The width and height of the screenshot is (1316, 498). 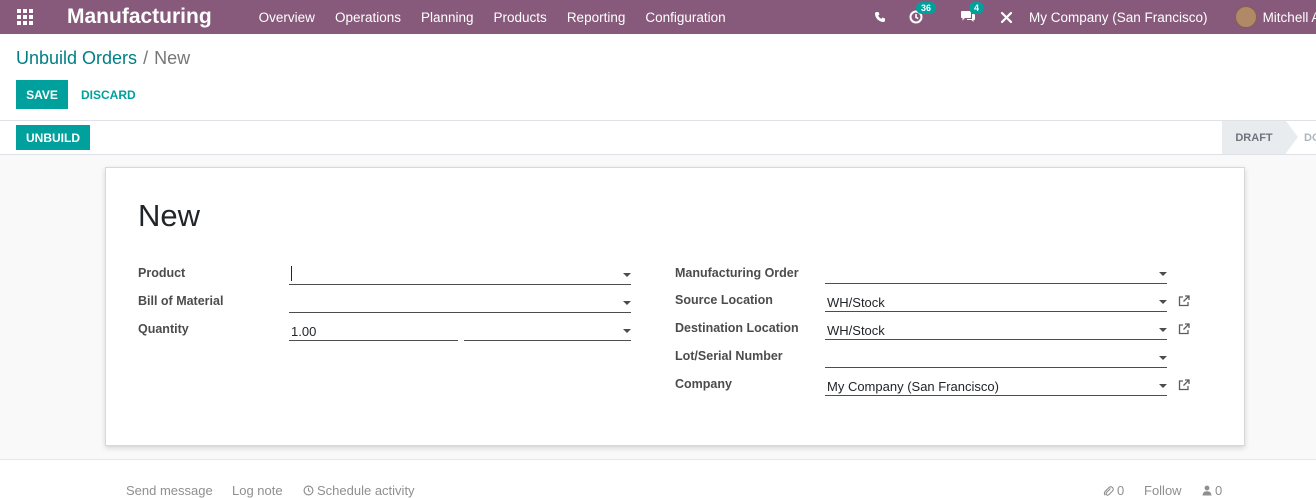 I want to click on company-field: My Company (San Francisco), so click(x=996, y=386).